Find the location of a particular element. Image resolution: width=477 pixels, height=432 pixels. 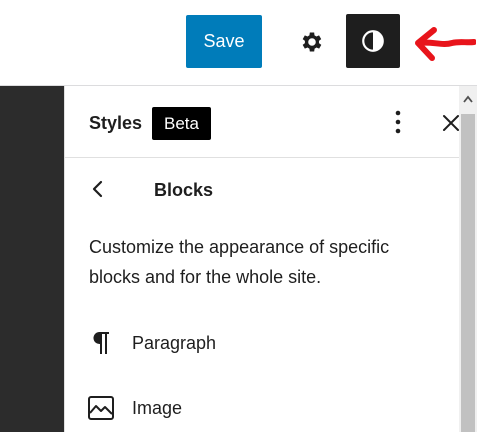

block-item-label: Image is located at coordinates (157, 407).